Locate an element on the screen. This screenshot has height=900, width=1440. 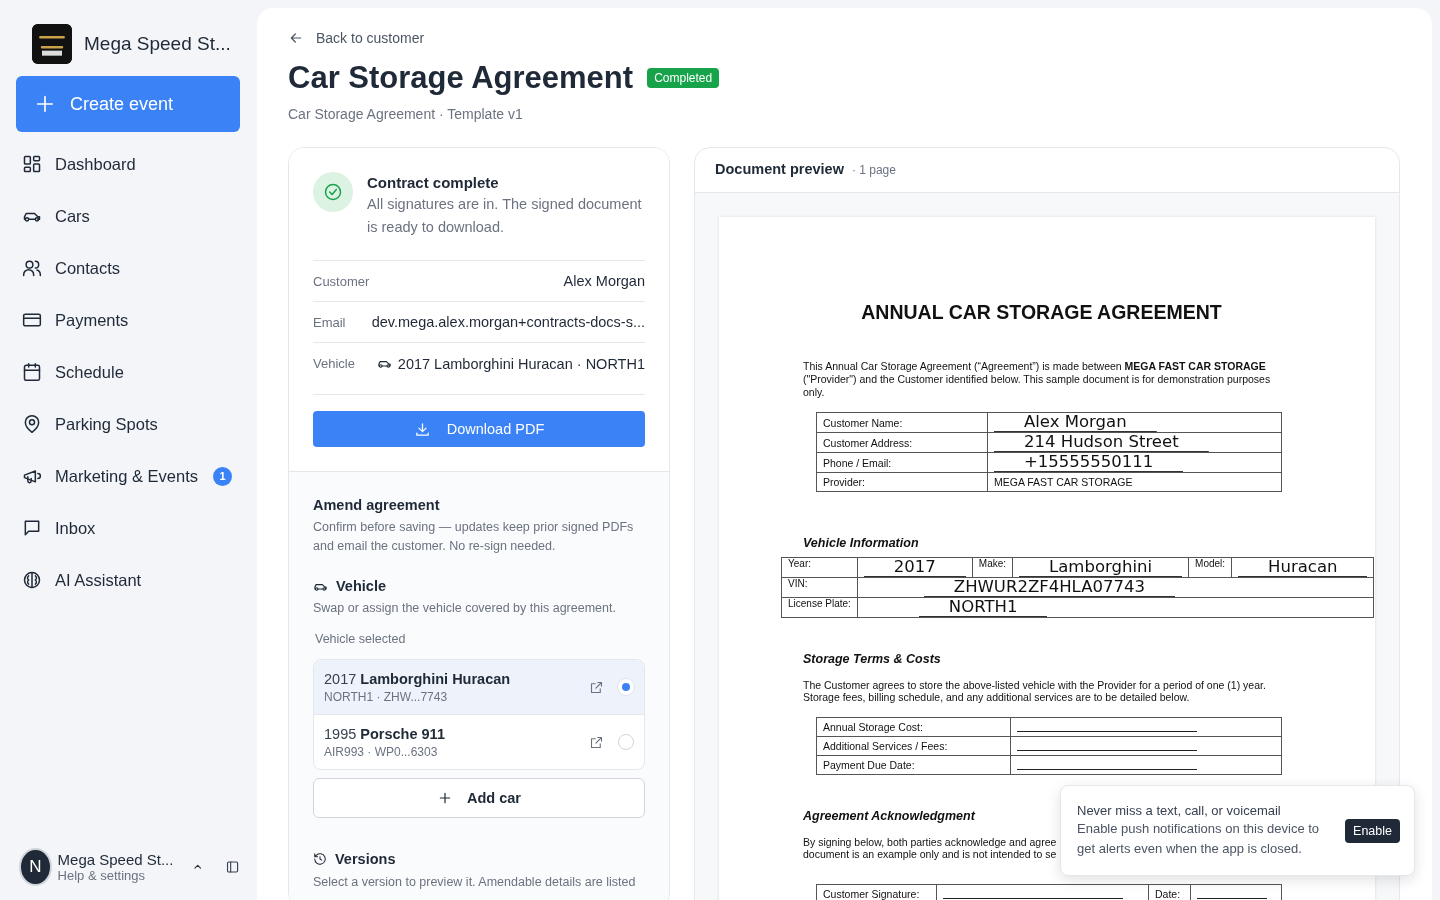
section-description: Select a version to preview it. Amendable details are listed is located at coordinates (475, 882).